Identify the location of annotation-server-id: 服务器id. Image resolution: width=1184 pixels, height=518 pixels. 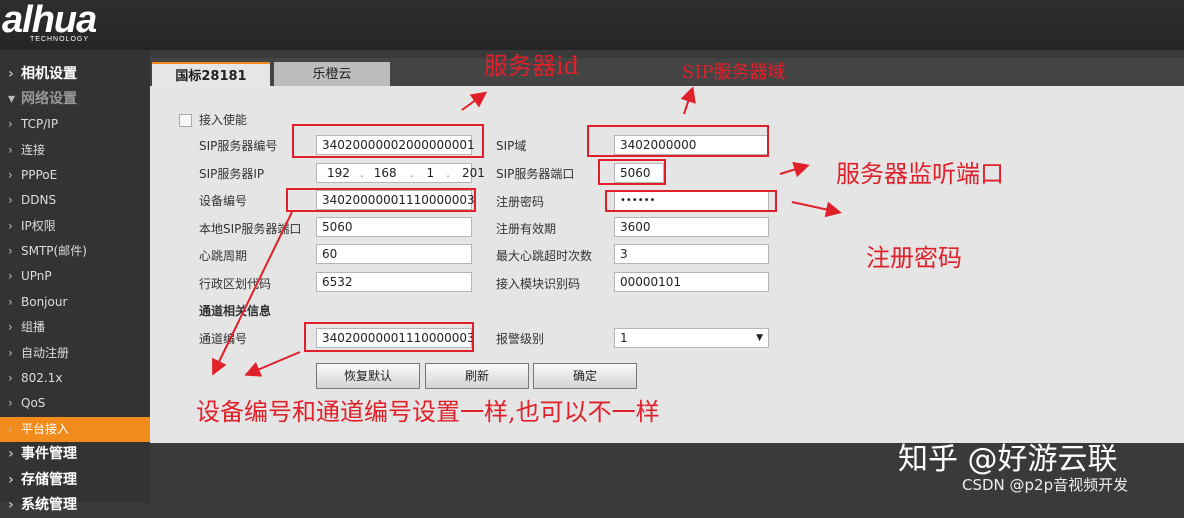
(532, 66).